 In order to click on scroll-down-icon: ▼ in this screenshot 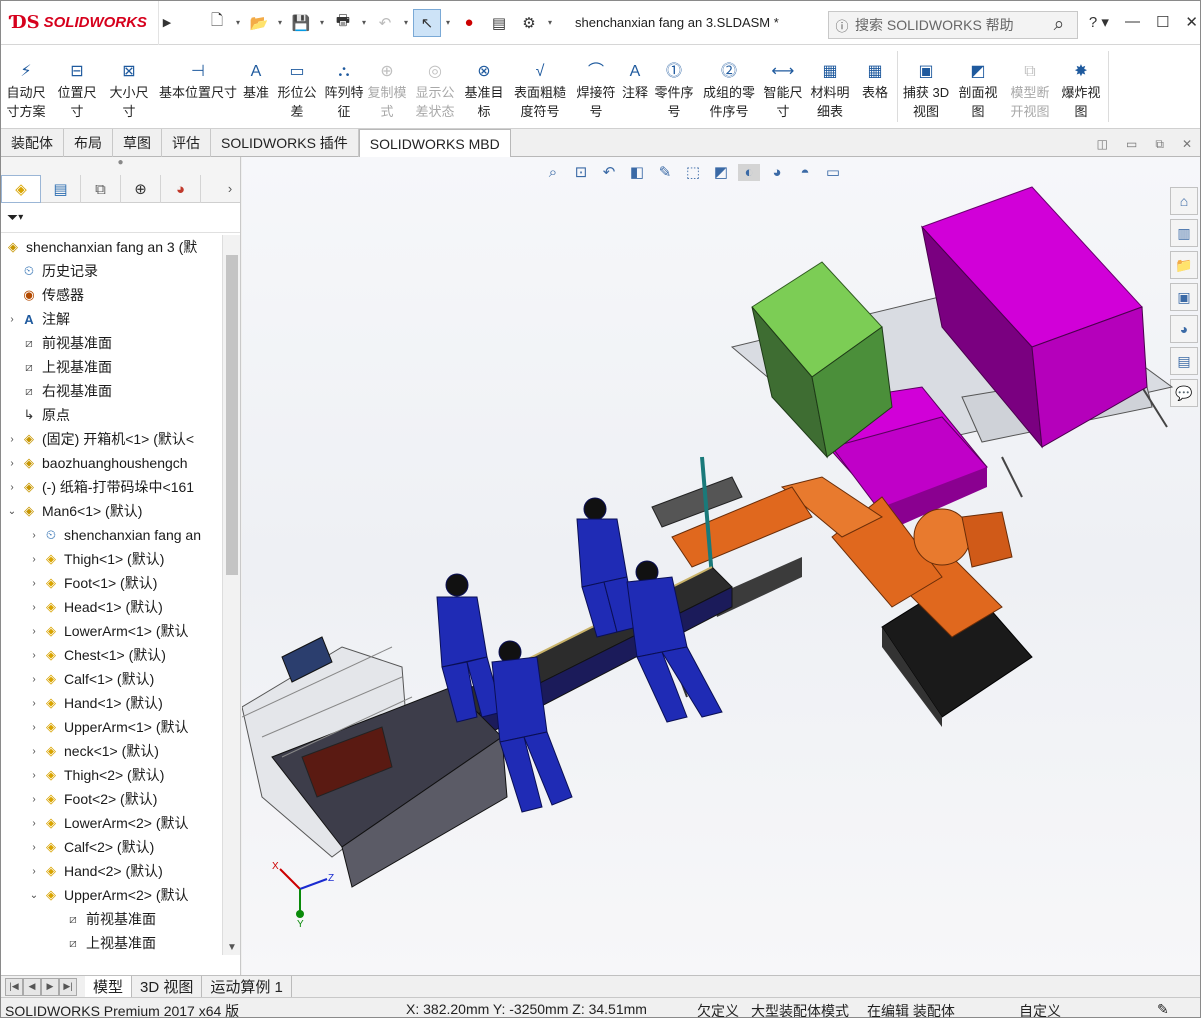, I will do `click(232, 947)`.